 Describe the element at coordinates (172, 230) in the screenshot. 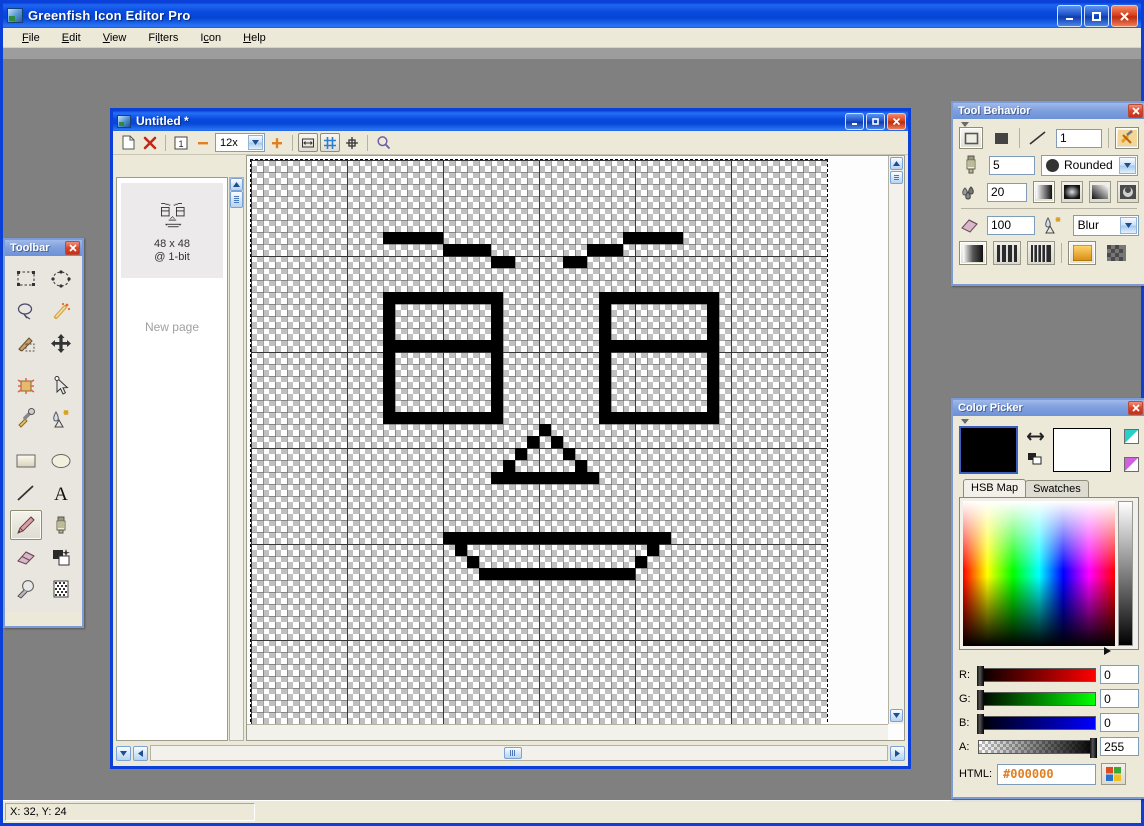

I see `page-thumbnail-item: 48 x 48 @ 1-bit` at that location.